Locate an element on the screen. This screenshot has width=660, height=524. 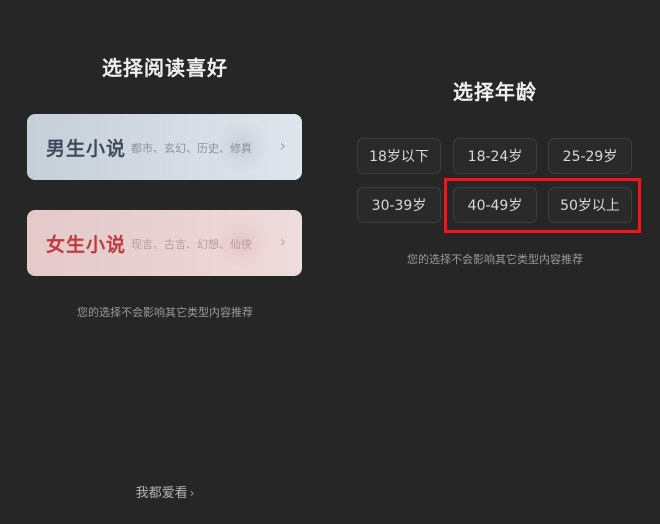
female-novel-label: 女生小说 is located at coordinates (86, 245).